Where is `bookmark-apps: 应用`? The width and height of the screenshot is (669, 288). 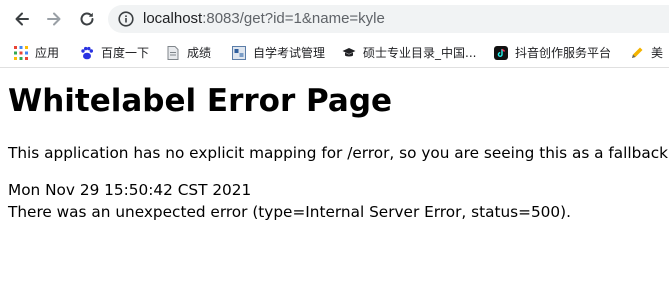
bookmark-apps: 应用 is located at coordinates (36, 52).